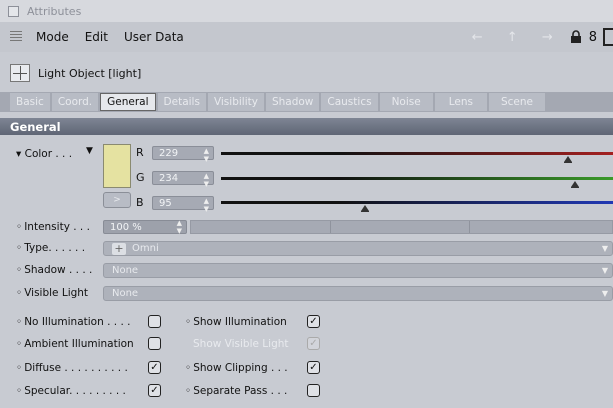  What do you see at coordinates (48, 154) in the screenshot?
I see `color-label-text: Color . . .` at bounding box center [48, 154].